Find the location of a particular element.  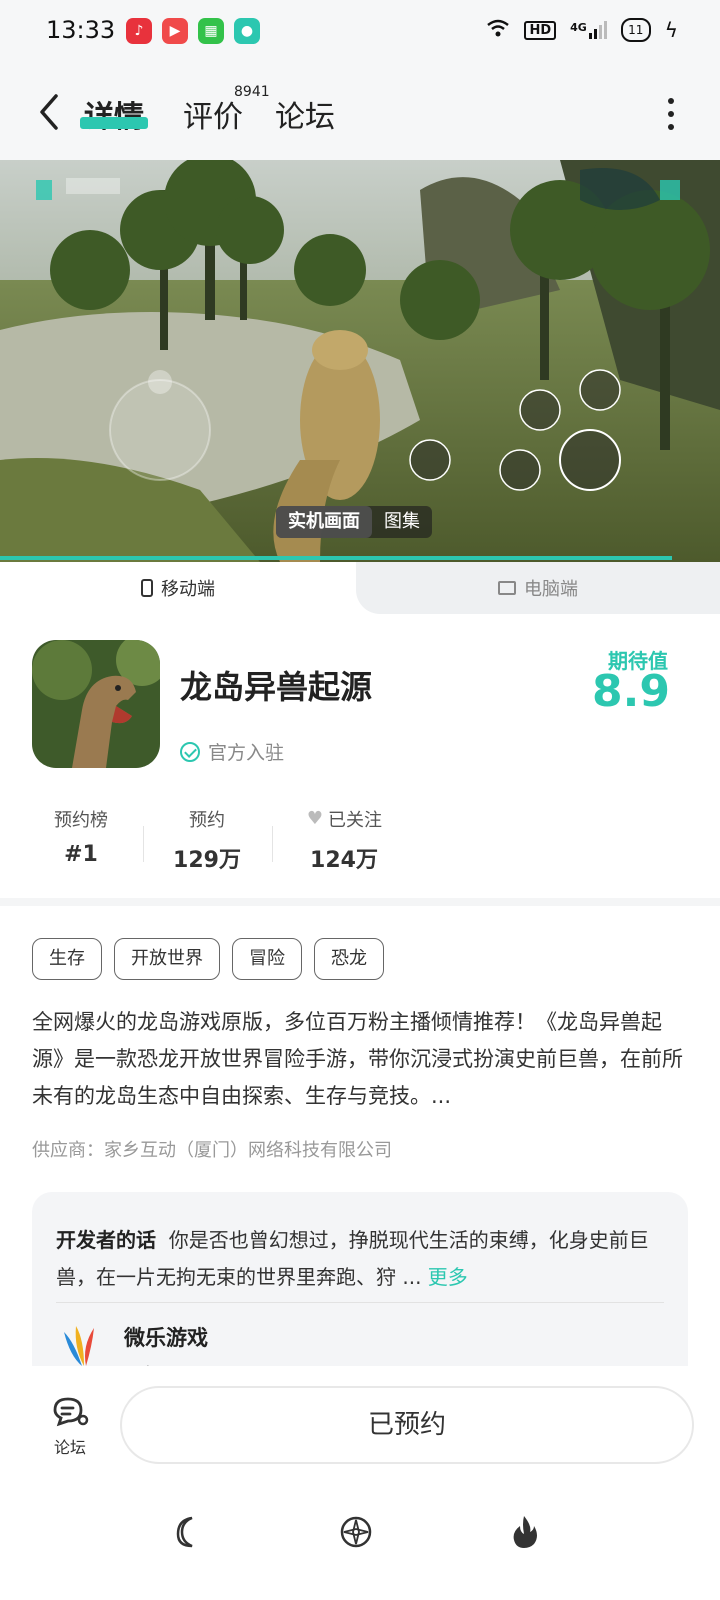

more-options-button is located at coordinates (671, 114).